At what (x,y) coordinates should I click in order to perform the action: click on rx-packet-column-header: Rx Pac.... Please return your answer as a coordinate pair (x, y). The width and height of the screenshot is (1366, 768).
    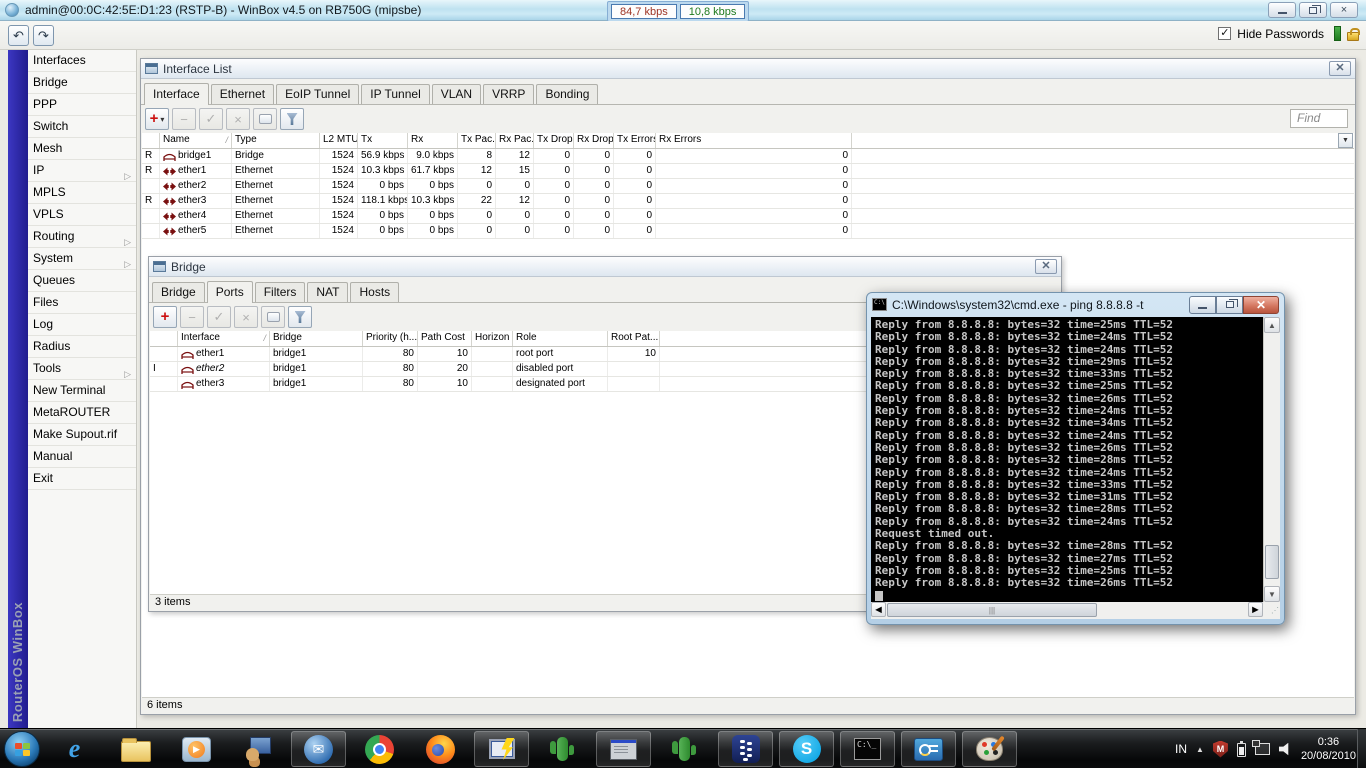
    Looking at the image, I should click on (515, 140).